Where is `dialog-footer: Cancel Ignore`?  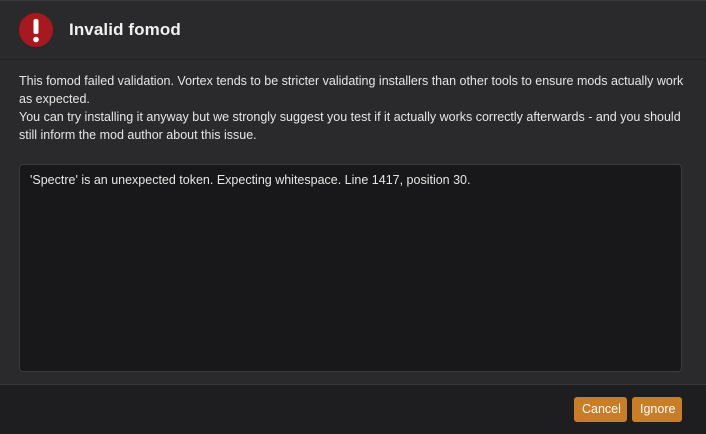
dialog-footer: Cancel Ignore is located at coordinates (353, 409).